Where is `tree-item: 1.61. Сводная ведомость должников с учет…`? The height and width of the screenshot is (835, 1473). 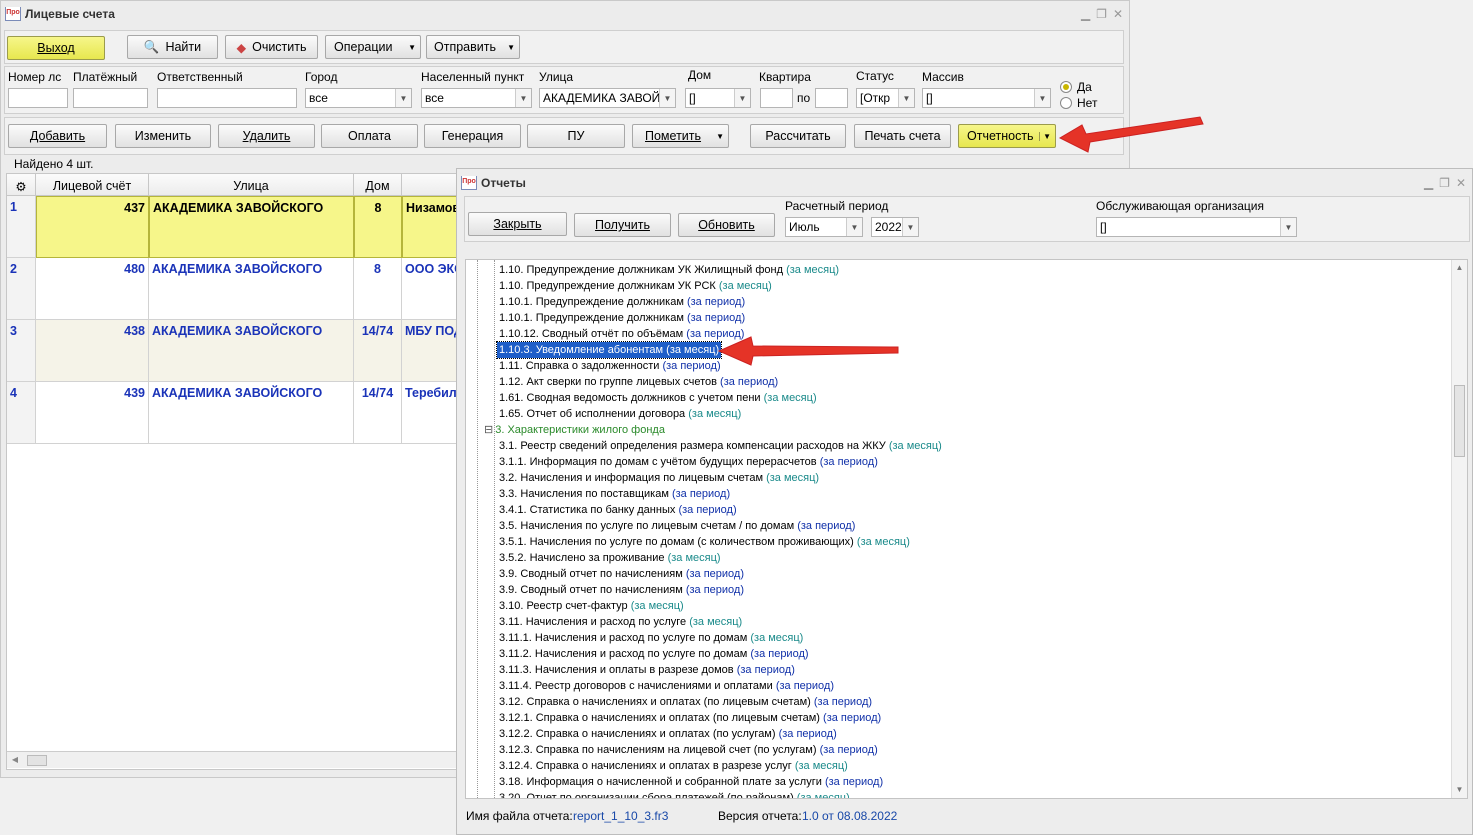
tree-item: 1.61. Сводная ведомость должников с учет… is located at coordinates (658, 398).